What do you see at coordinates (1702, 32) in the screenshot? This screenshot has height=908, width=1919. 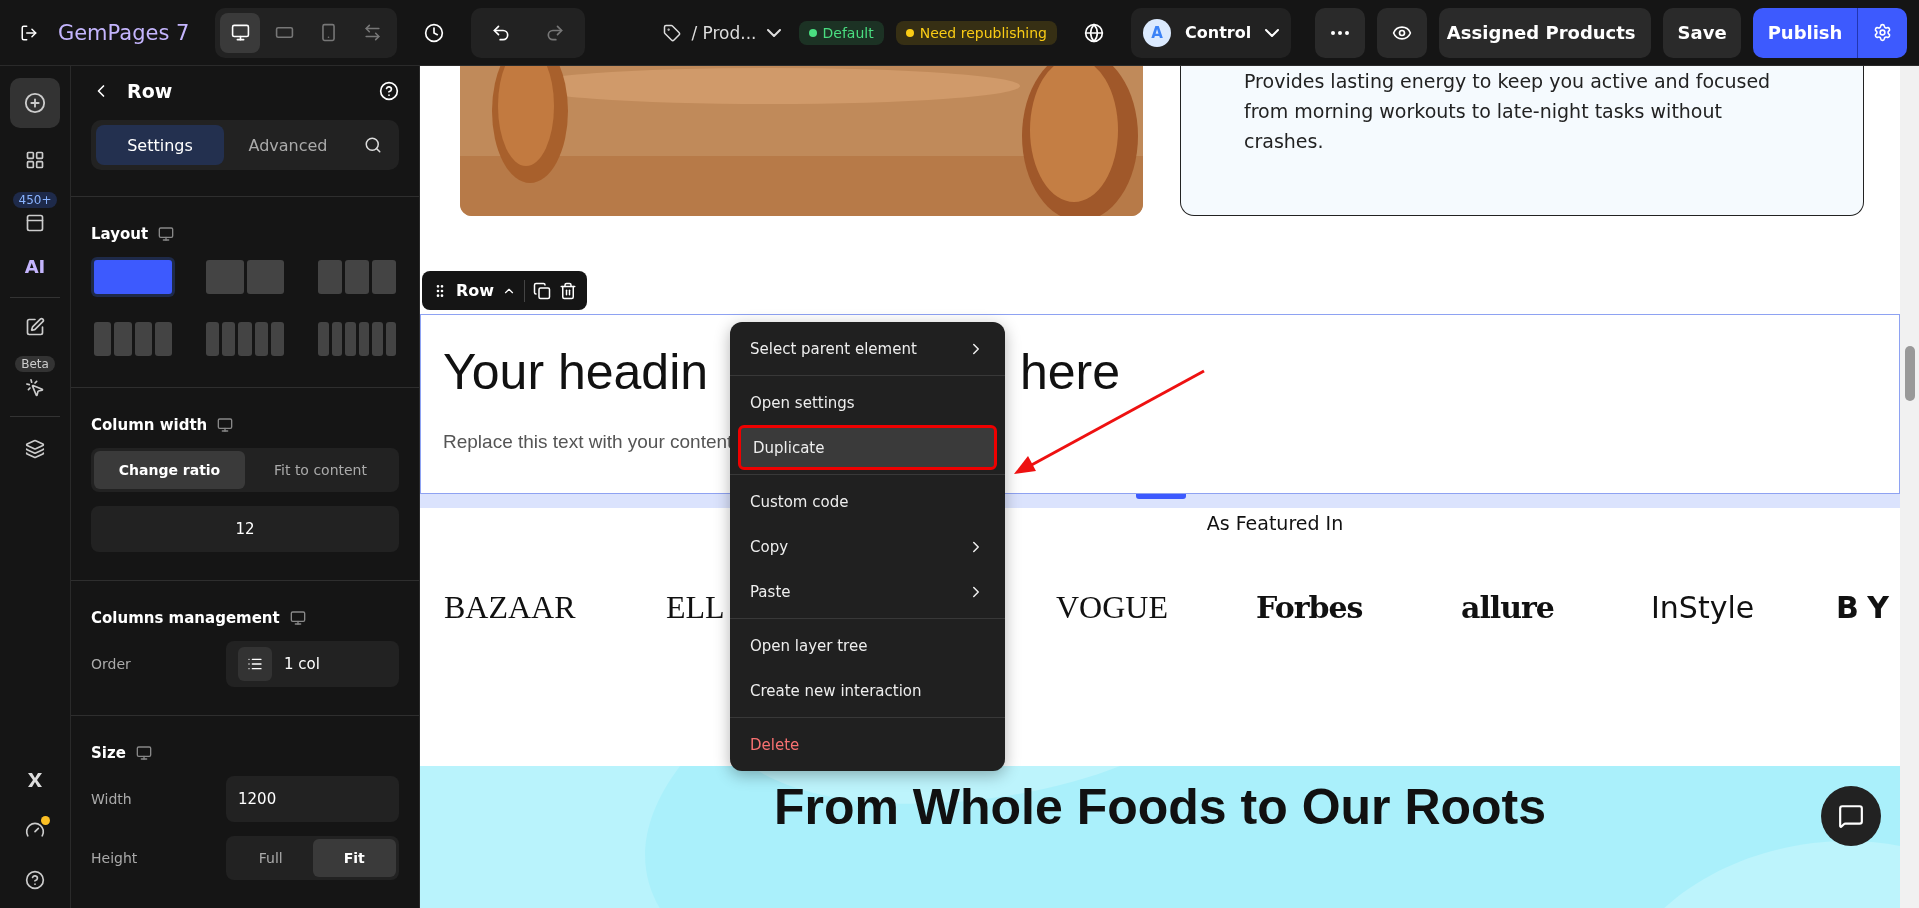 I see `save-button: Save` at bounding box center [1702, 32].